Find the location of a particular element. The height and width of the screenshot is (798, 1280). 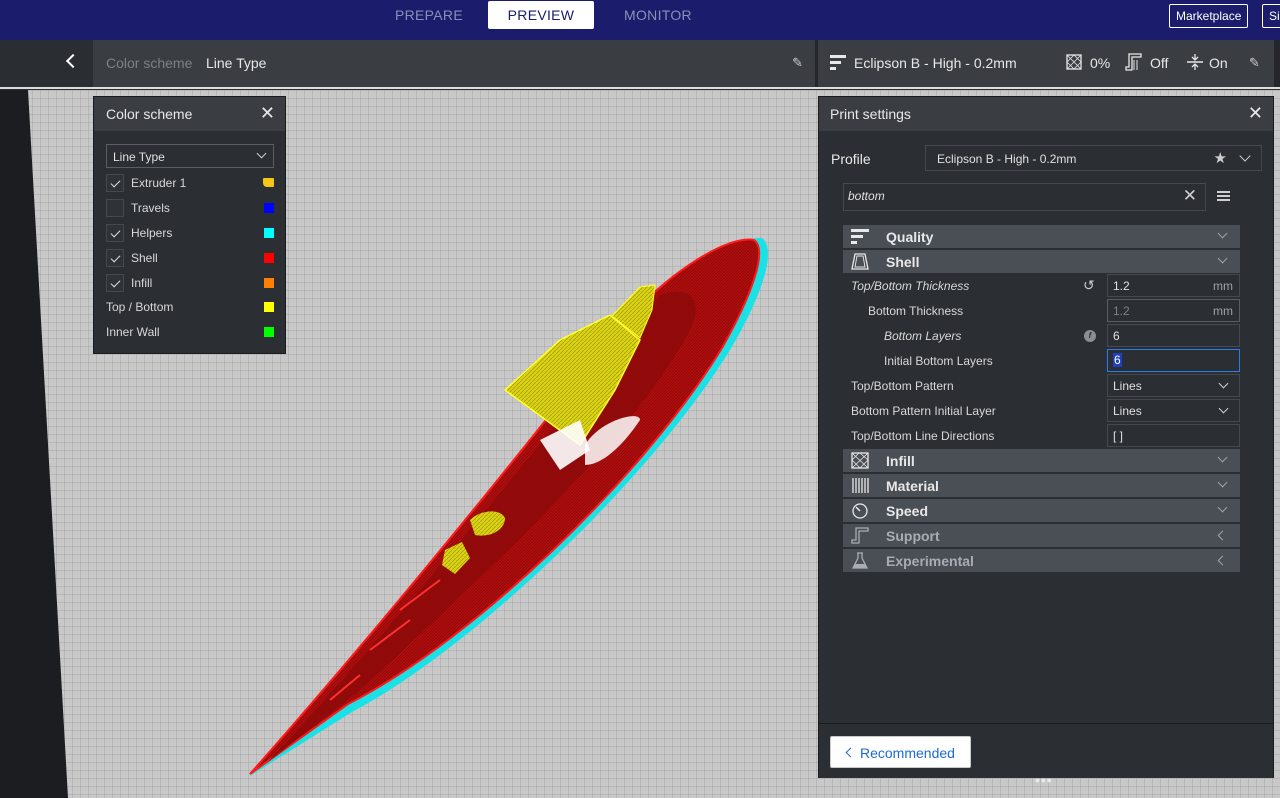

infill-checkbox is located at coordinates (115, 283).